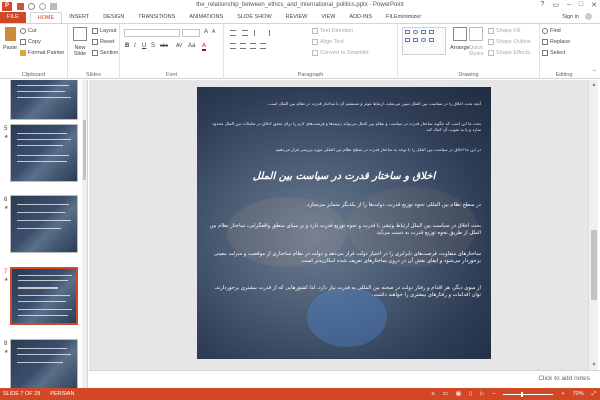 This screenshot has width=600, height=400. Describe the element at coordinates (233, 33) in the screenshot. I see `bullets-icon` at that location.